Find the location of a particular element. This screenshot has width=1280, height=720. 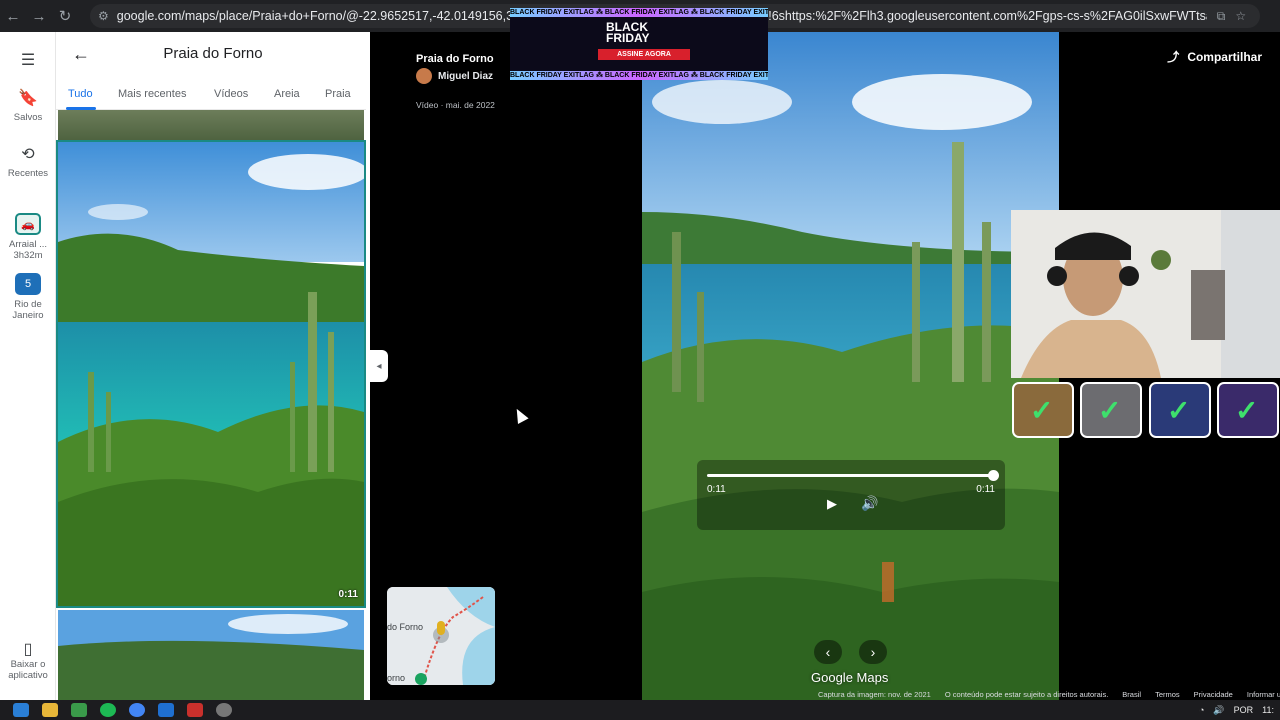

rail-saved-label: Salvos is located at coordinates (28, 117).